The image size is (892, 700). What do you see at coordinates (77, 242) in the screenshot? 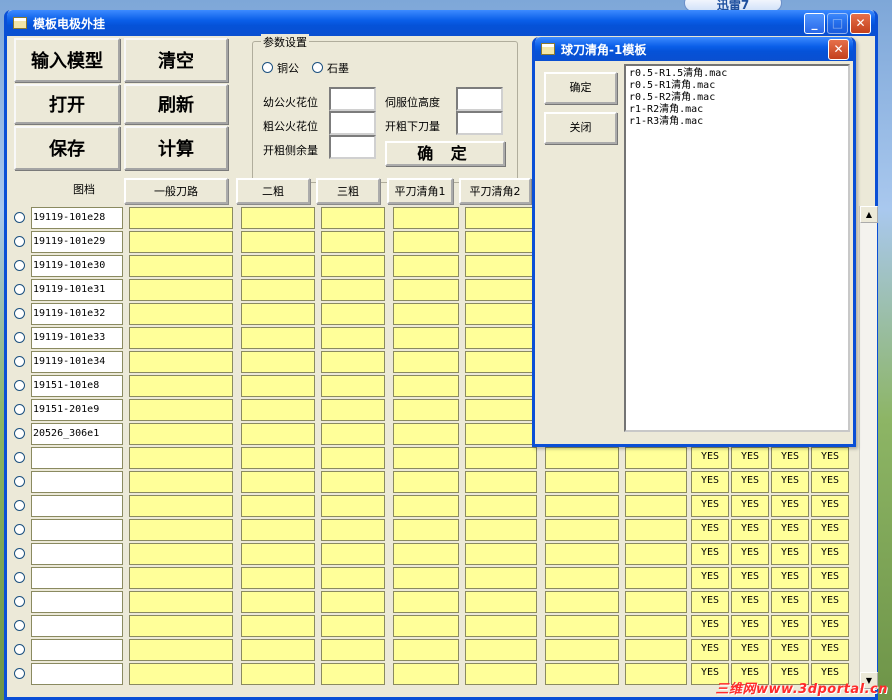
I see `file-name-cell: 19119-101e29` at bounding box center [77, 242].